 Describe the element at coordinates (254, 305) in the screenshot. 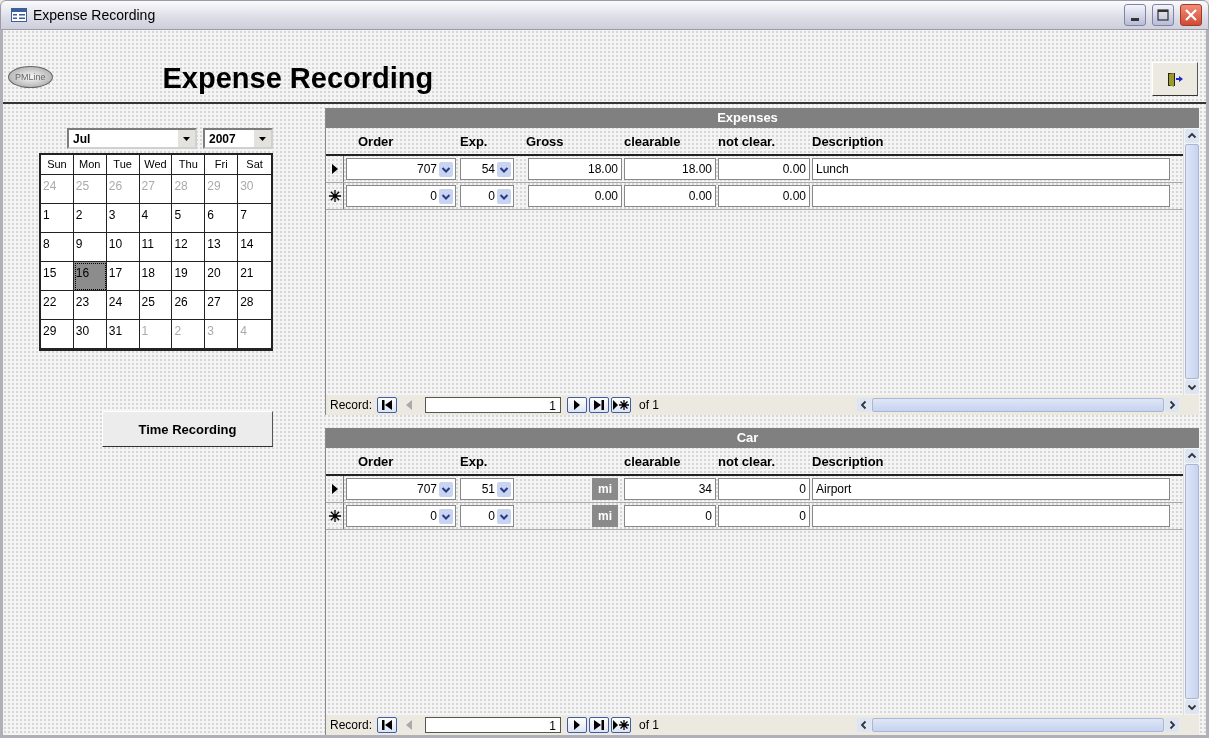

I see `calendar-day: 28` at that location.